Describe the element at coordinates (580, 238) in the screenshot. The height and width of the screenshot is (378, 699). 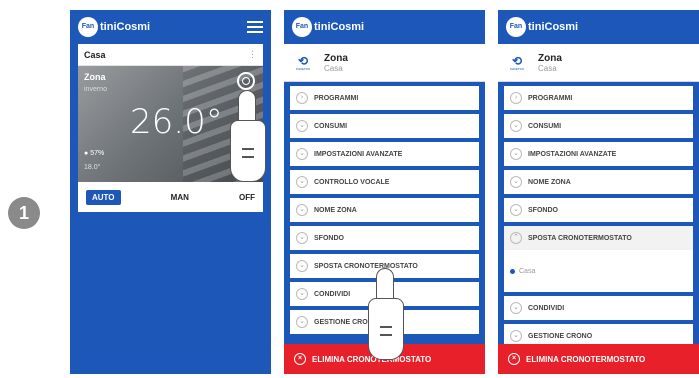
I see `menu-item-label: SPOSTA CRONOTERMOSTATO` at that location.